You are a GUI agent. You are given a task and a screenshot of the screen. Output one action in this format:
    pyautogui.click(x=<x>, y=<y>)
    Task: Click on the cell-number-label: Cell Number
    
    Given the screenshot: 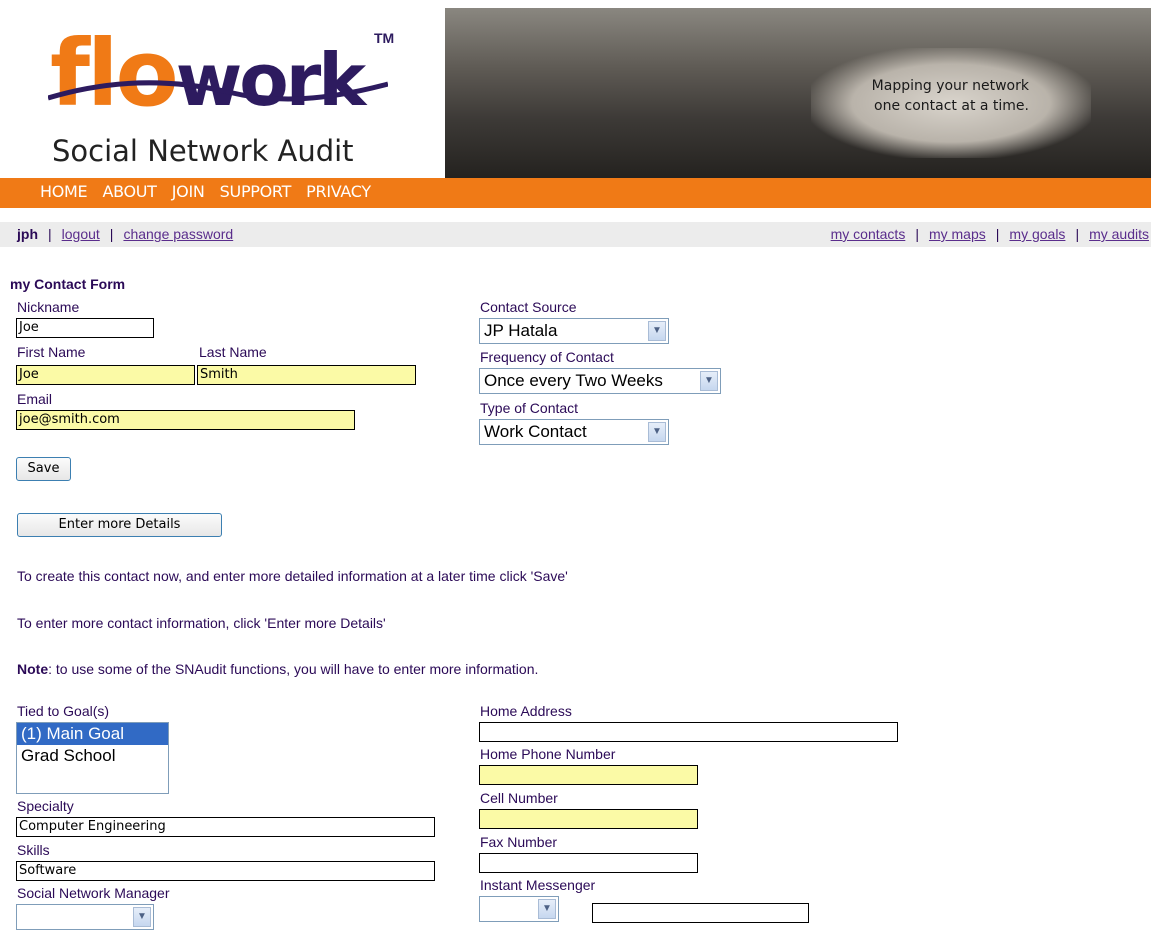 What is the action you would take?
    pyautogui.click(x=519, y=798)
    